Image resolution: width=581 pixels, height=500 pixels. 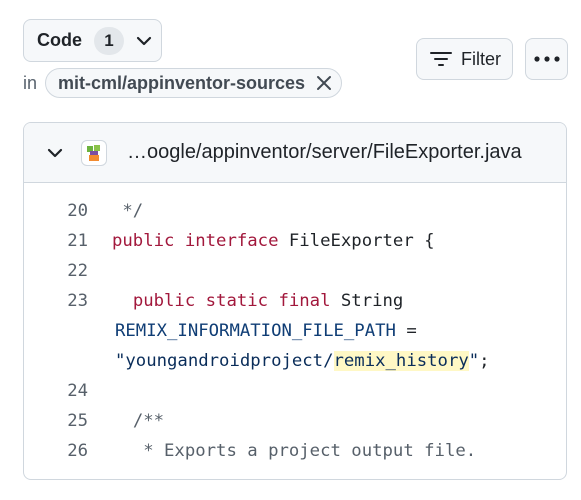 I want to click on code-text: */, so click(x=128, y=211).